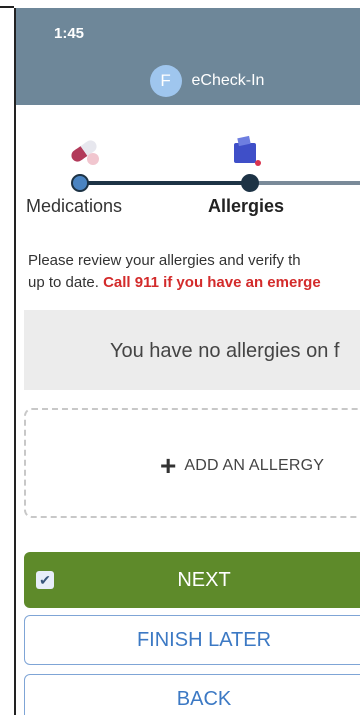  I want to click on step-label-medications: Medications, so click(74, 206).